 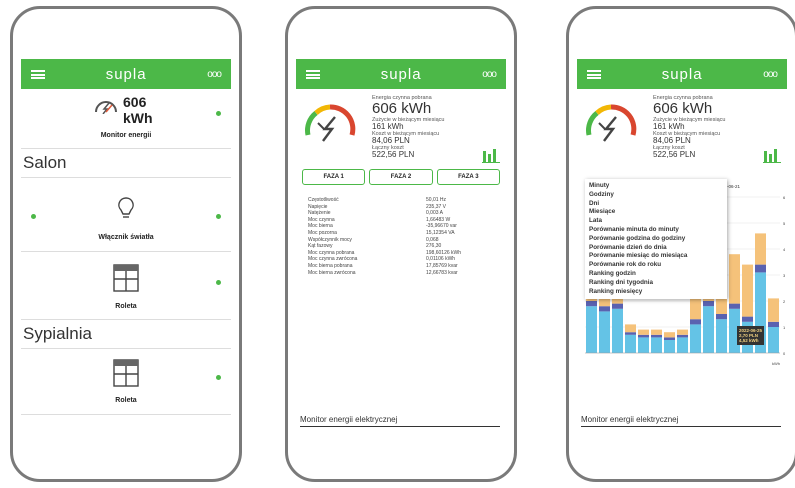 I want to click on section-salon: Salon, so click(x=126, y=163).